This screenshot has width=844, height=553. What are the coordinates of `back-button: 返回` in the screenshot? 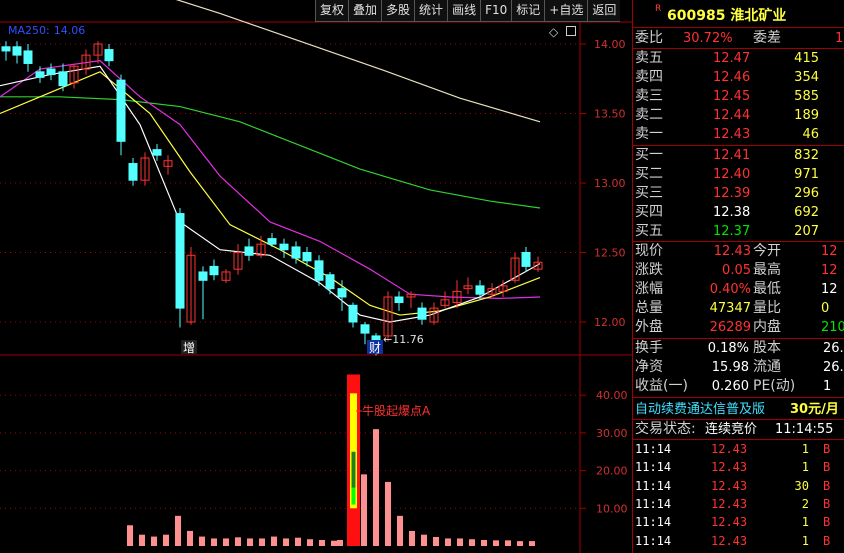 It's located at (604, 11).